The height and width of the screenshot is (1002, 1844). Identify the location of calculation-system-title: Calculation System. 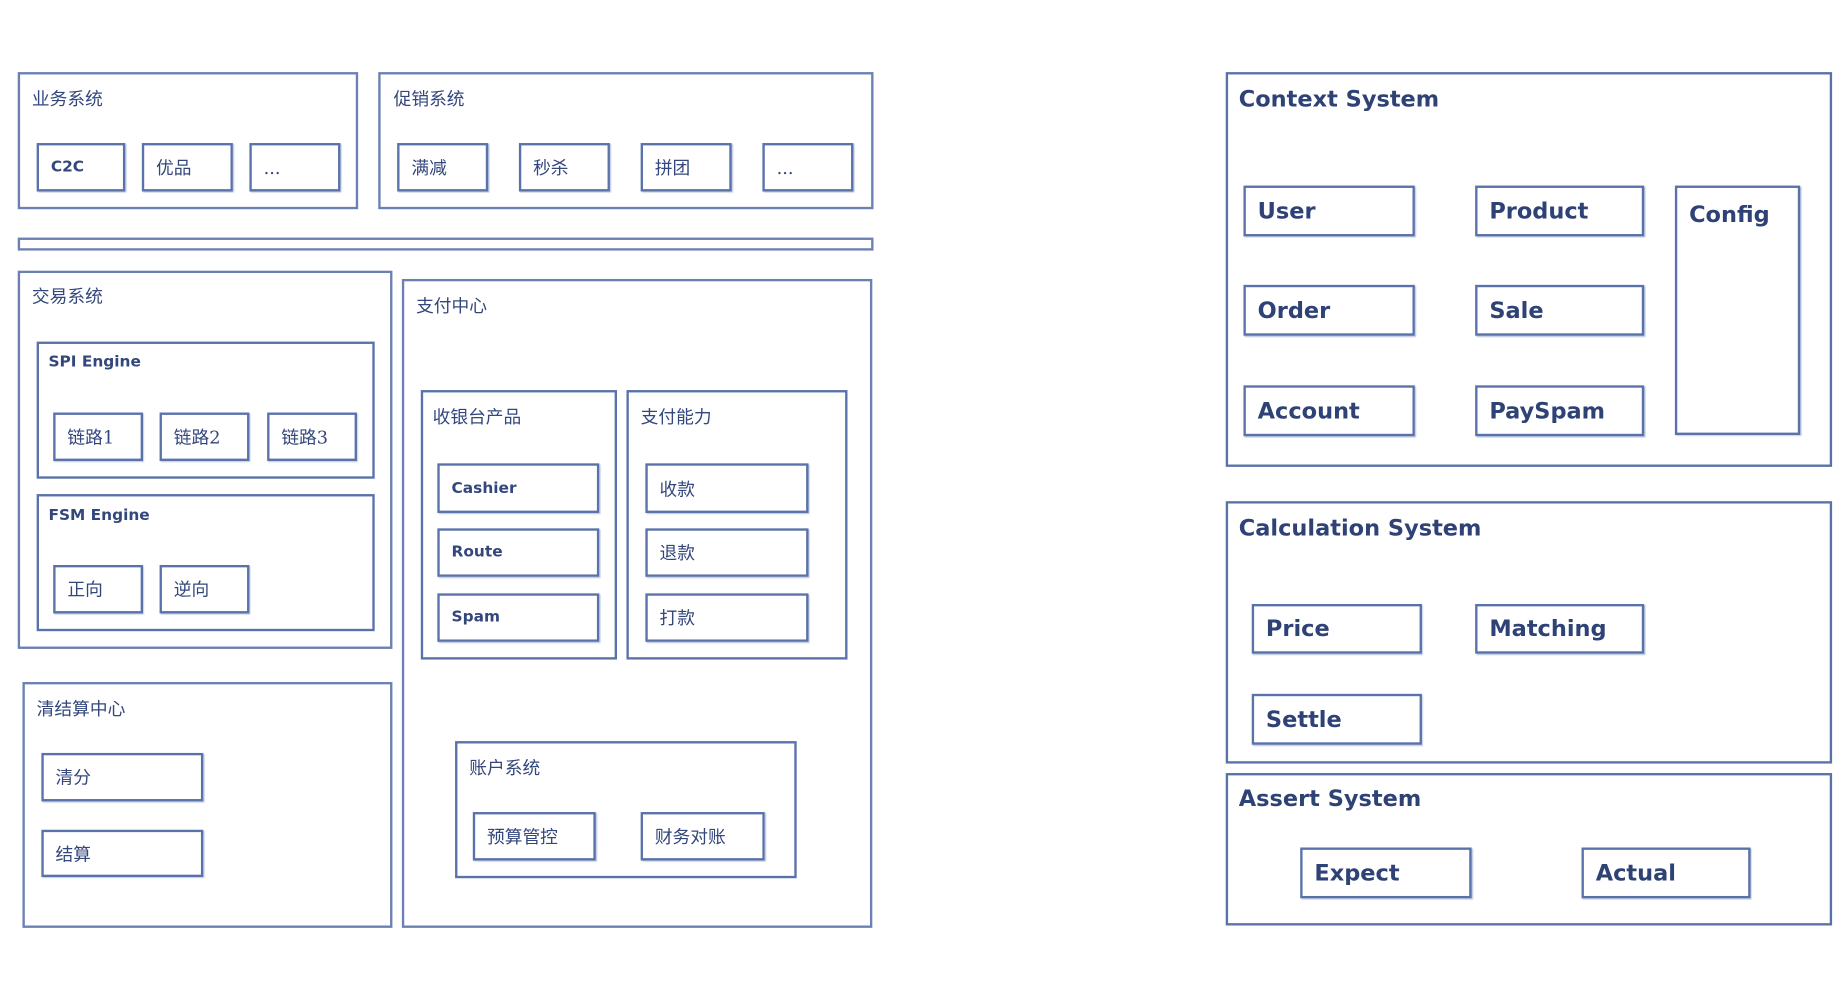
(1360, 528).